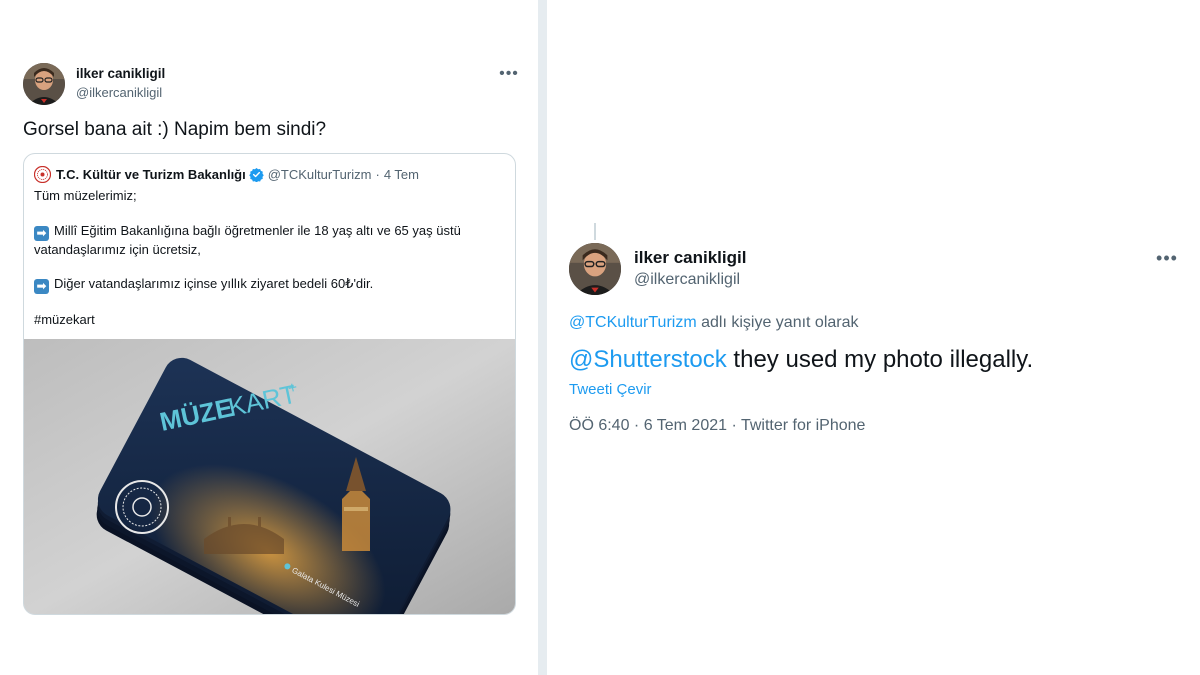 This screenshot has height=675, width=1200. What do you see at coordinates (320, 174) in the screenshot?
I see `quoted-author-handle: @TCKulturTurizm` at bounding box center [320, 174].